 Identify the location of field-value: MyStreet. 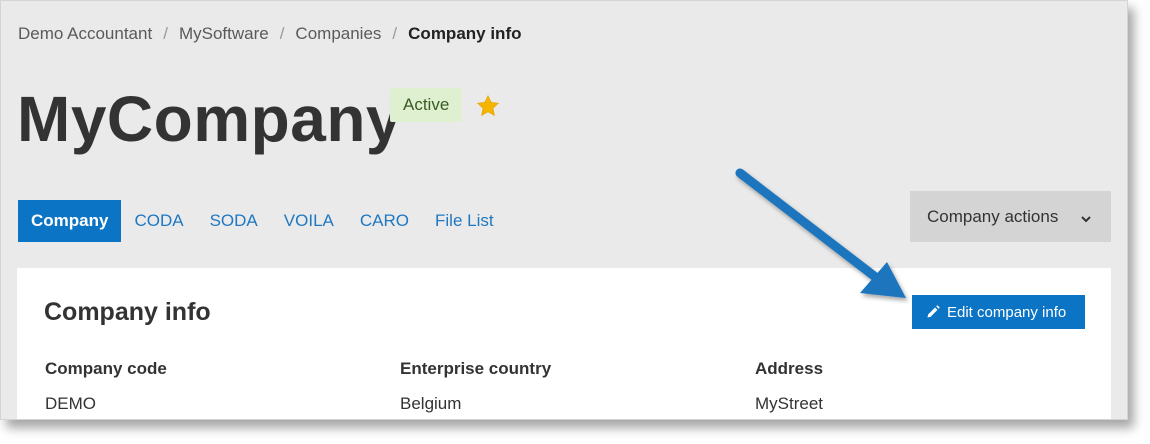
(789, 403).